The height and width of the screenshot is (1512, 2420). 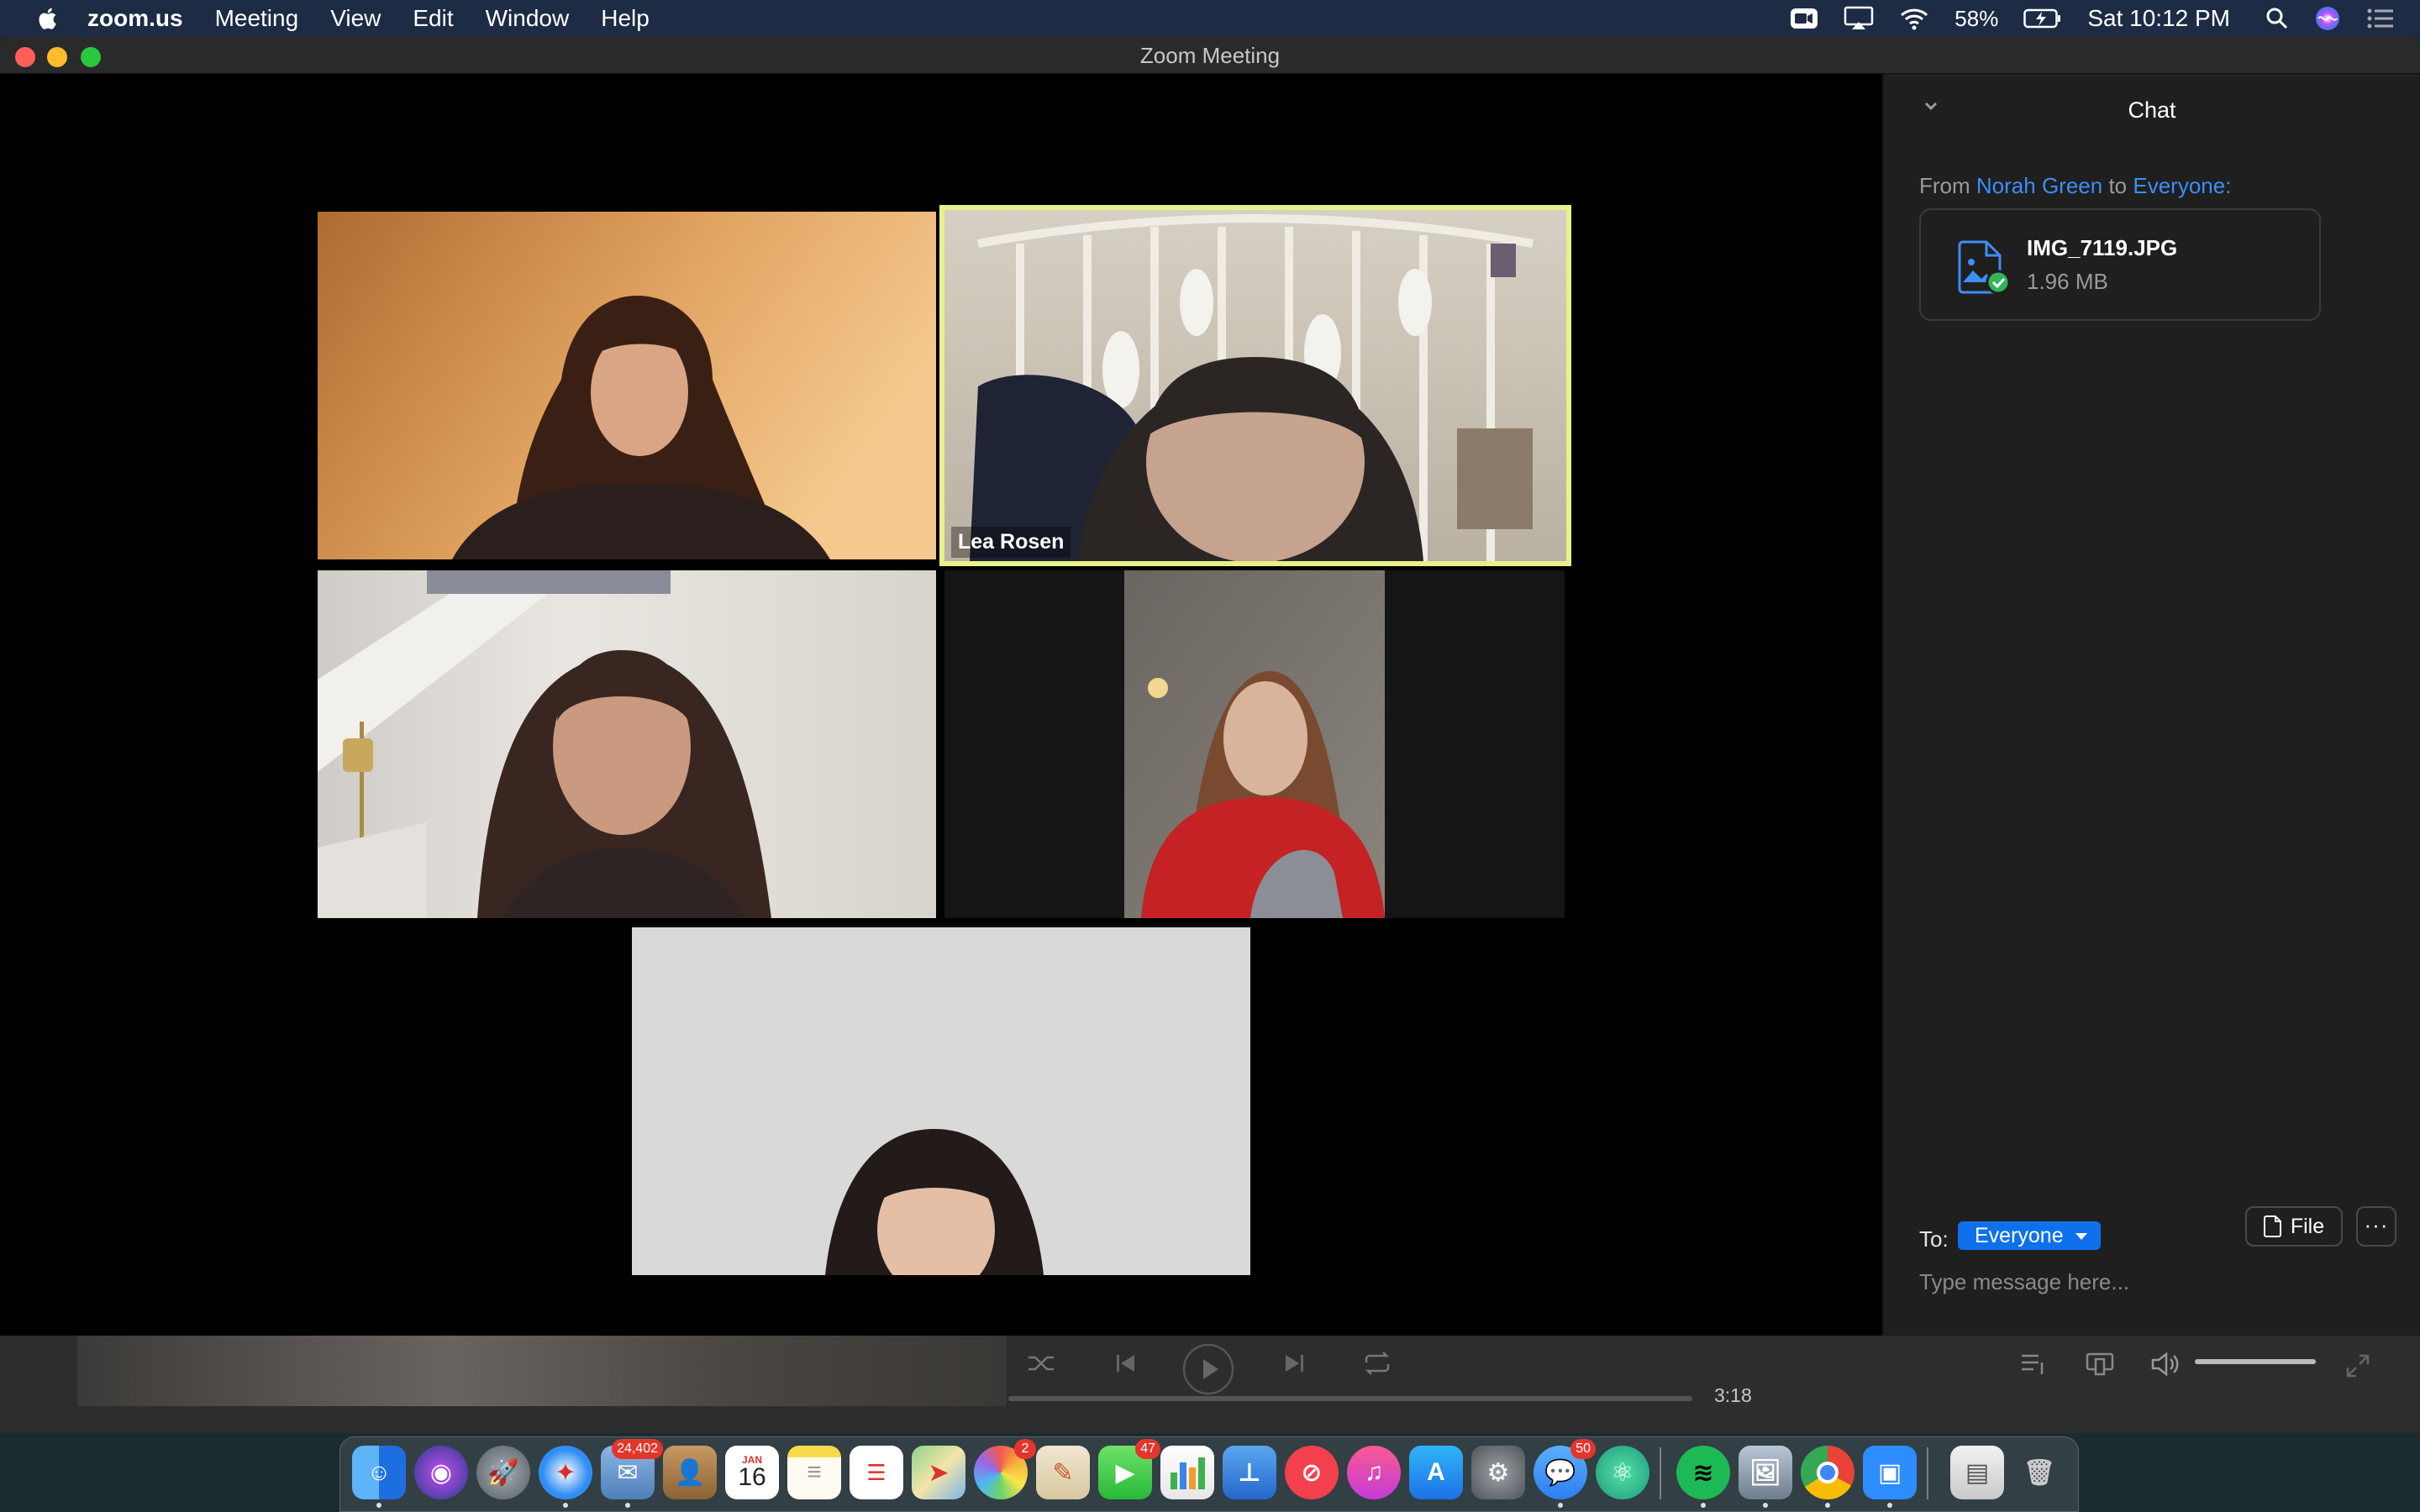 I want to click on maps-icon: ➤, so click(x=938, y=1472).